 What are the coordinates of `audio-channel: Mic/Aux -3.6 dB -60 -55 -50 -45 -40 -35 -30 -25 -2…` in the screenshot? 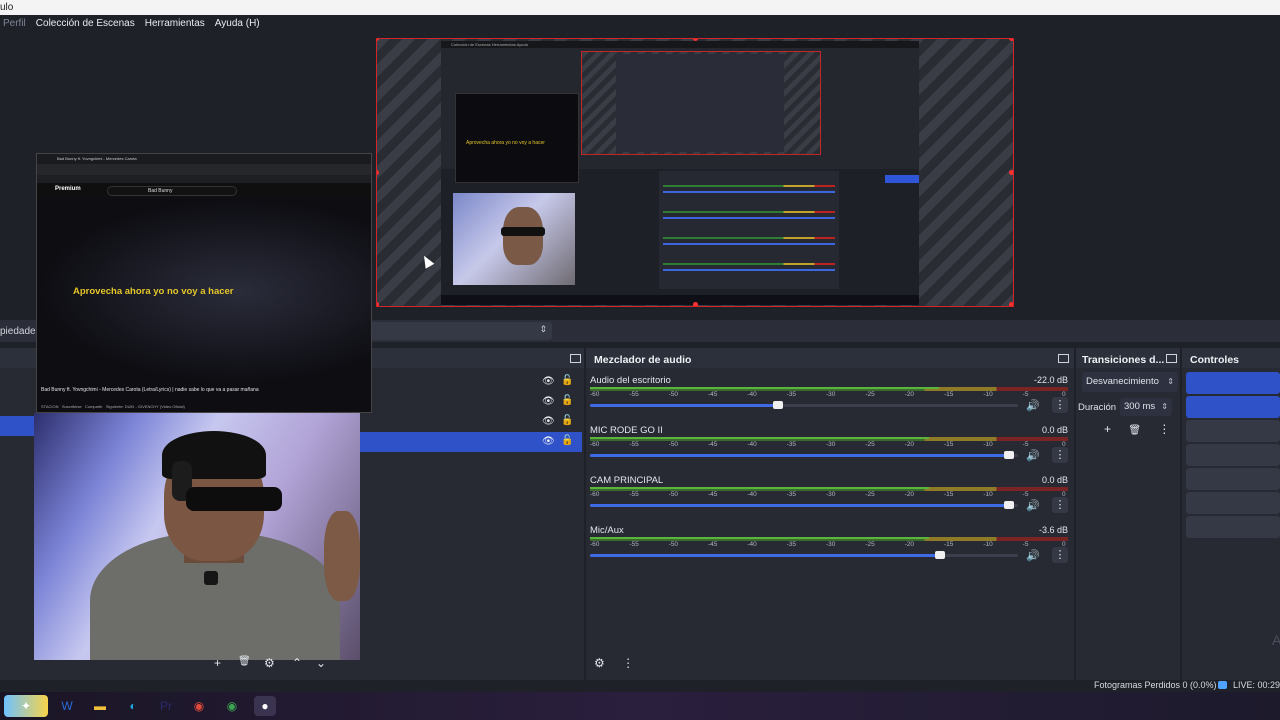 It's located at (829, 550).